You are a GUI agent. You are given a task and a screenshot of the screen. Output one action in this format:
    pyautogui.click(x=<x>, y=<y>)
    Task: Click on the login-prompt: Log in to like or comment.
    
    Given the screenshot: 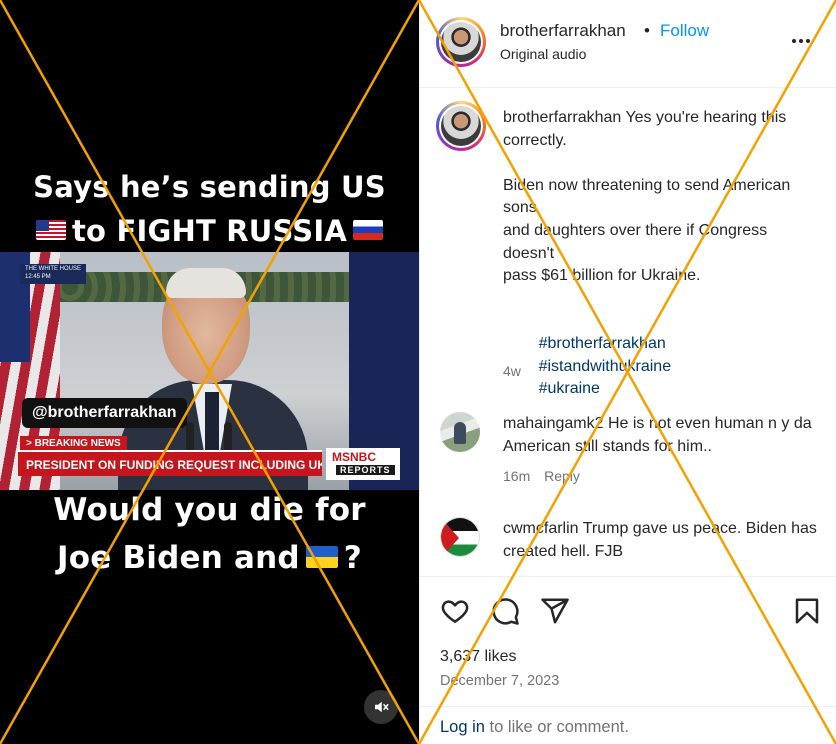 What is the action you would take?
    pyautogui.click(x=534, y=727)
    